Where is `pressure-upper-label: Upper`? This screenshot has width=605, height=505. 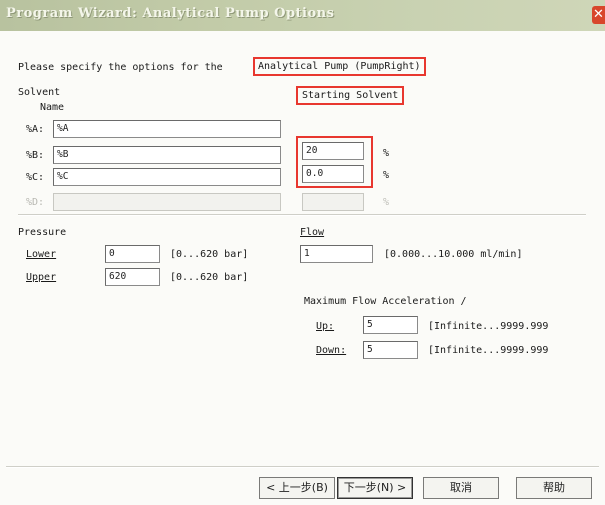 pressure-upper-label: Upper is located at coordinates (41, 277).